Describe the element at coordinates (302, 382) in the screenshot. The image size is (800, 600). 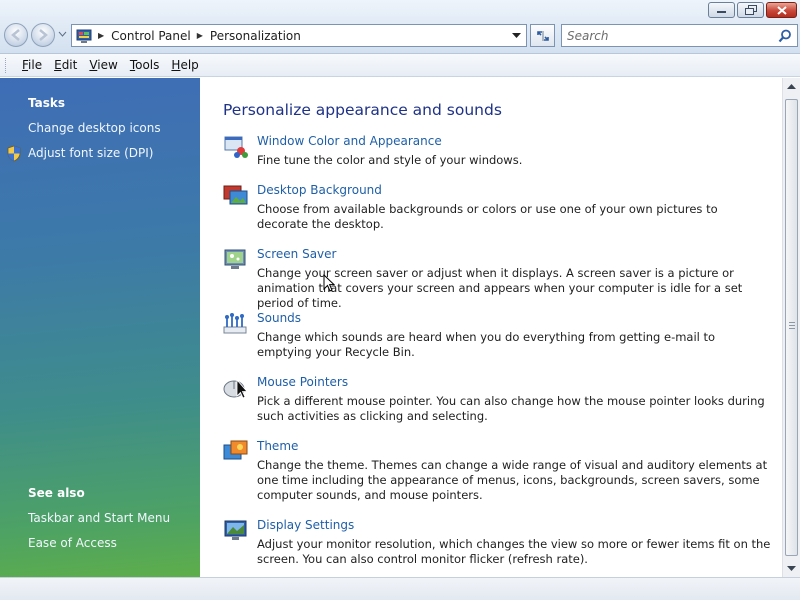
I see `mouse-pointers-link: Mouse Pointers` at that location.